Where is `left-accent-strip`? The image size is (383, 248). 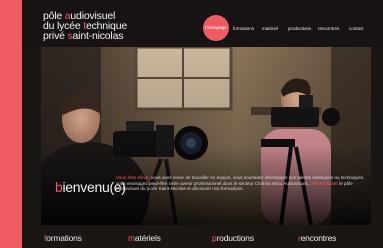
left-accent-strip is located at coordinates (11, 124).